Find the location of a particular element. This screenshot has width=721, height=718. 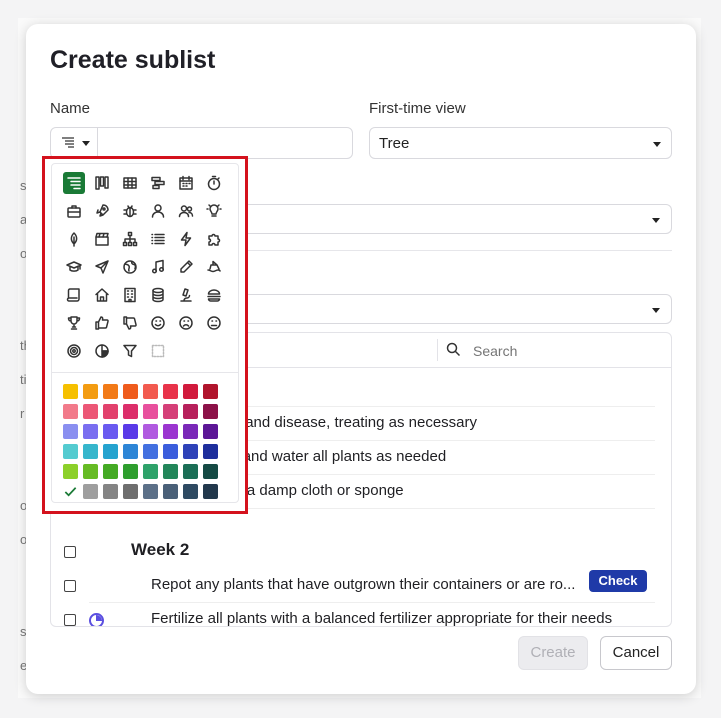

graduation-cap-icon is located at coordinates (74, 267).